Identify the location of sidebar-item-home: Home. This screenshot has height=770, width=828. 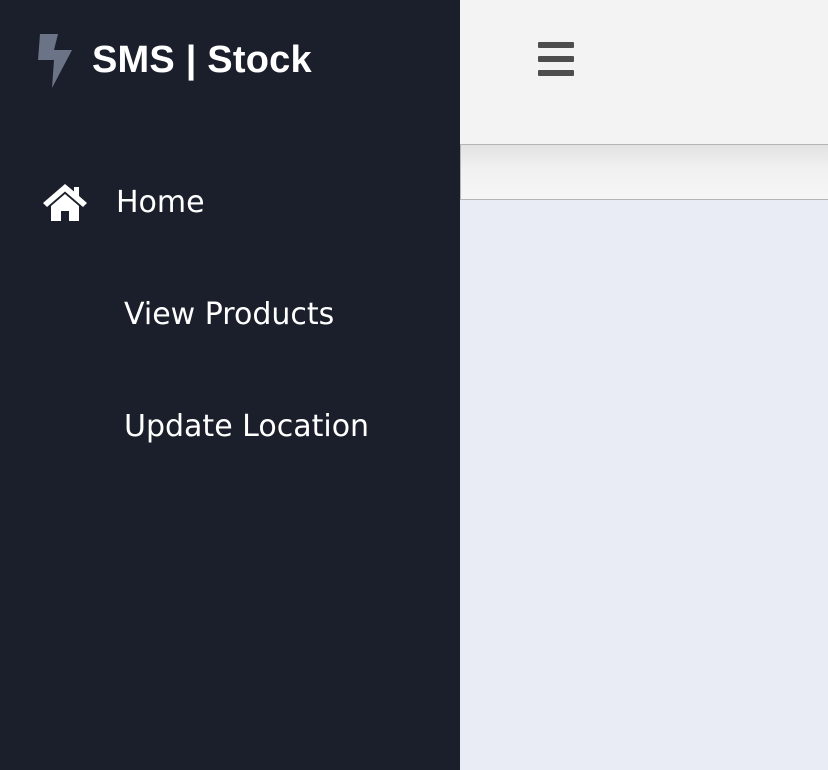
(123, 202).